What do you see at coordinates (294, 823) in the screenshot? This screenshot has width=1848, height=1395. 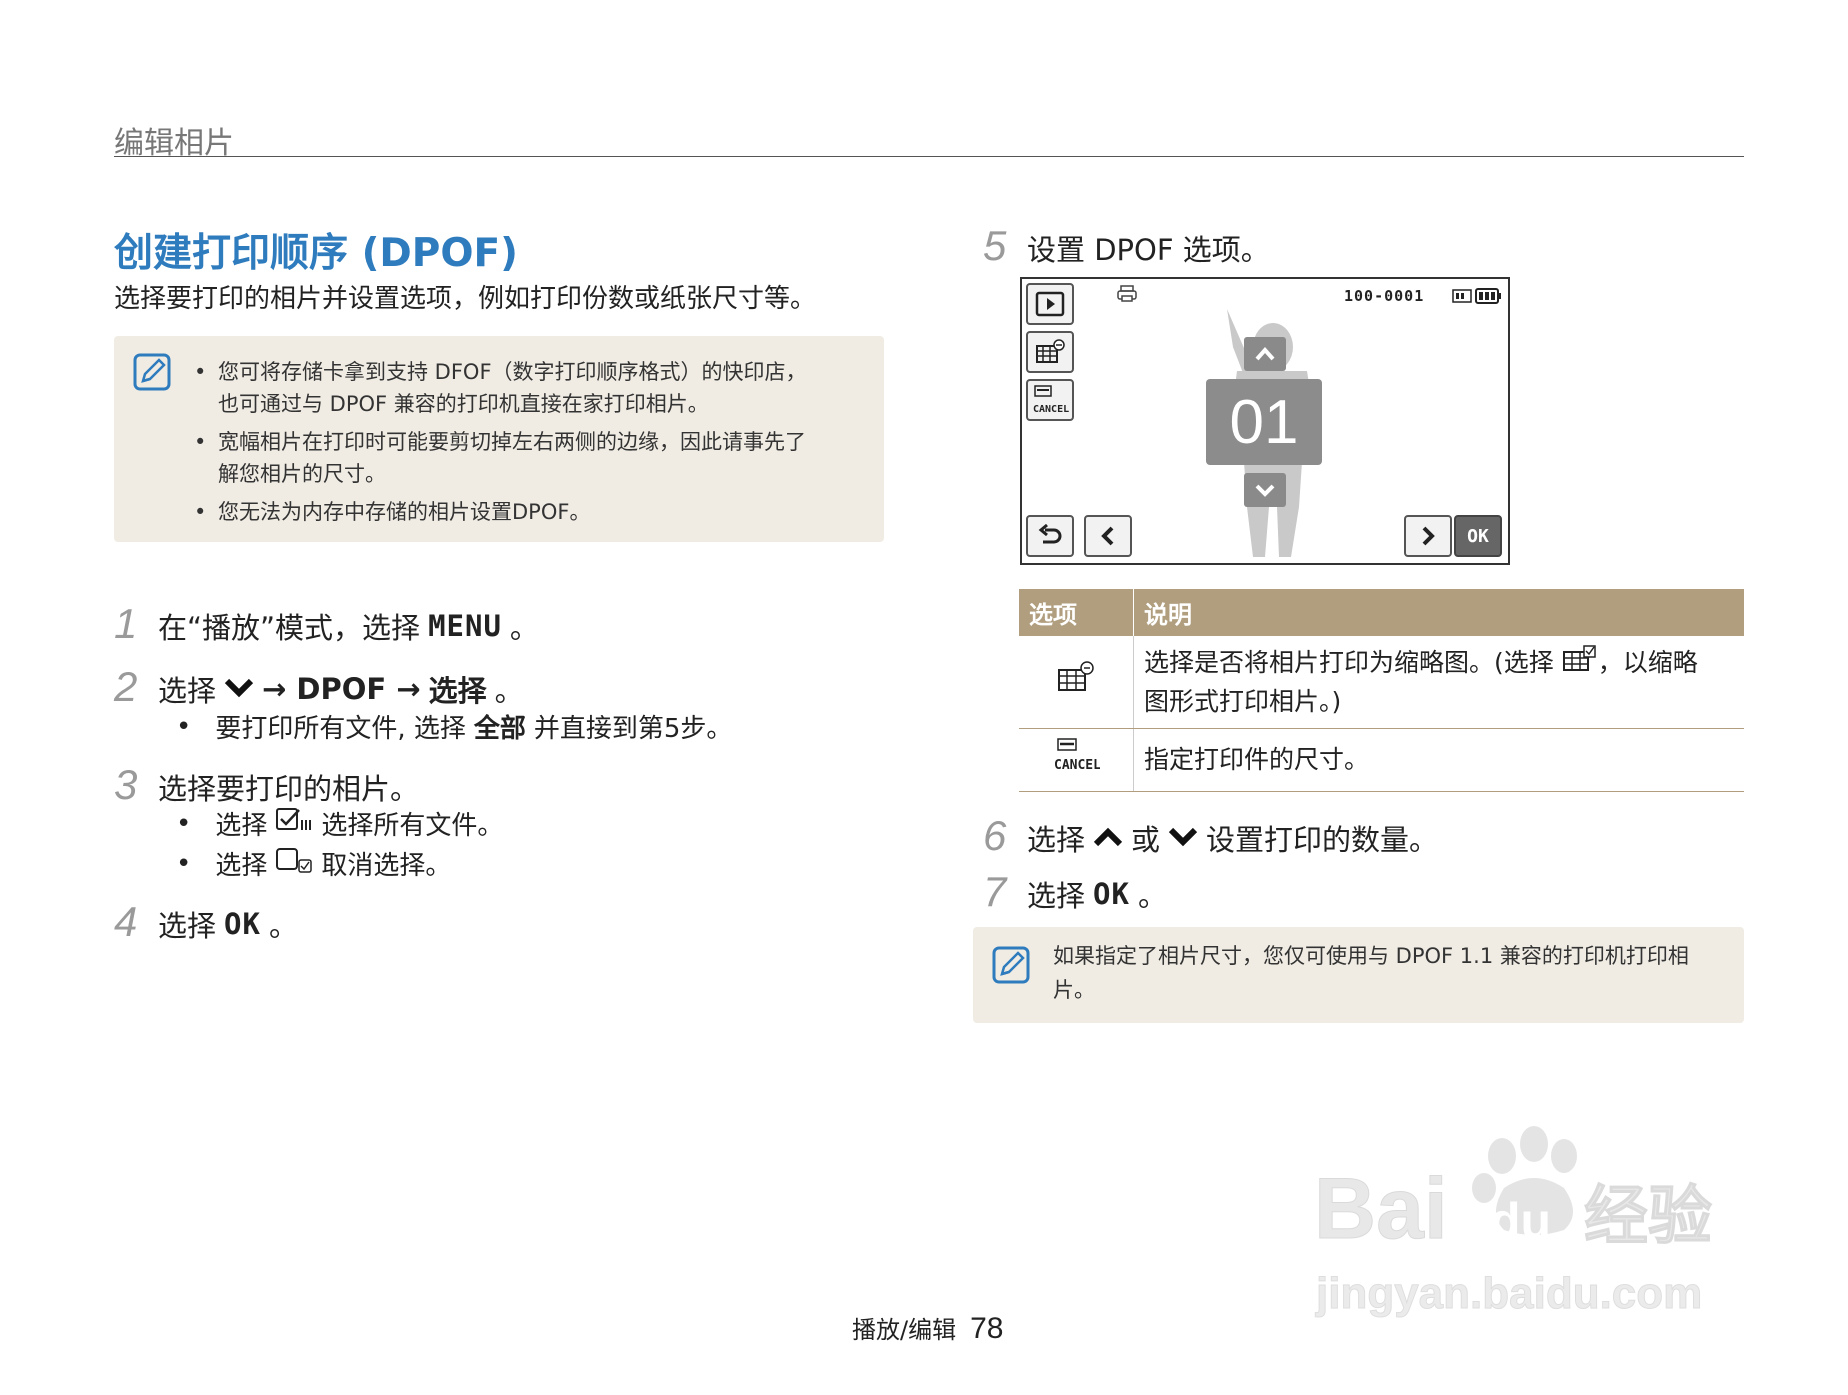 I see `select-all-icon` at bounding box center [294, 823].